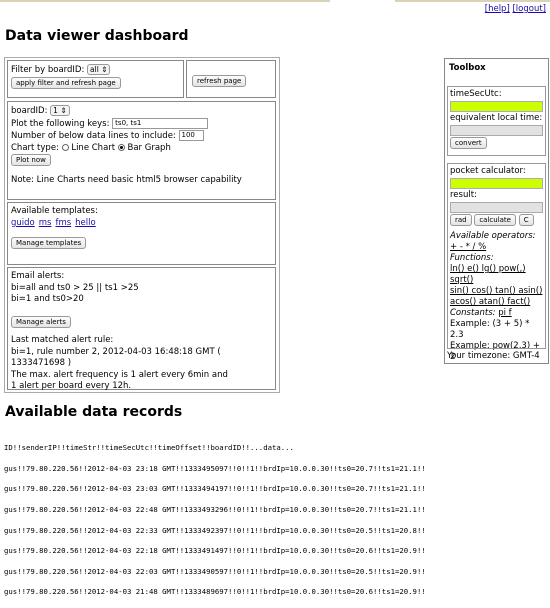  I want to click on alert-rule-2: bi=1 and ts0>20, so click(47, 299).